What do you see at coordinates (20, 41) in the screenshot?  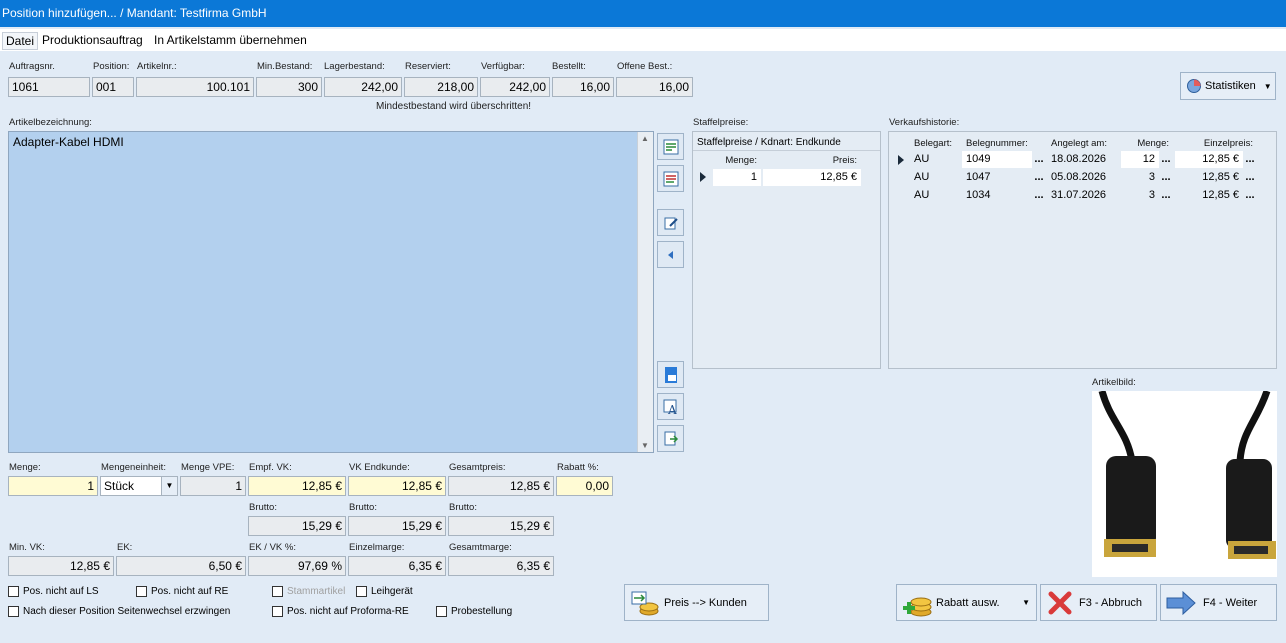 I see `menu-datei: Datei` at bounding box center [20, 41].